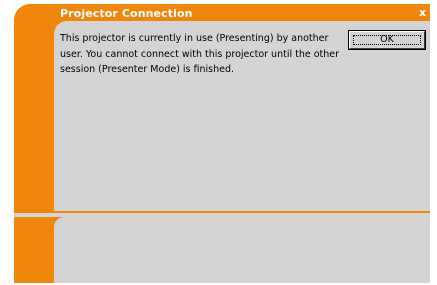 This screenshot has height=285, width=437. What do you see at coordinates (422, 12) in the screenshot?
I see `close-icon: x` at bounding box center [422, 12].